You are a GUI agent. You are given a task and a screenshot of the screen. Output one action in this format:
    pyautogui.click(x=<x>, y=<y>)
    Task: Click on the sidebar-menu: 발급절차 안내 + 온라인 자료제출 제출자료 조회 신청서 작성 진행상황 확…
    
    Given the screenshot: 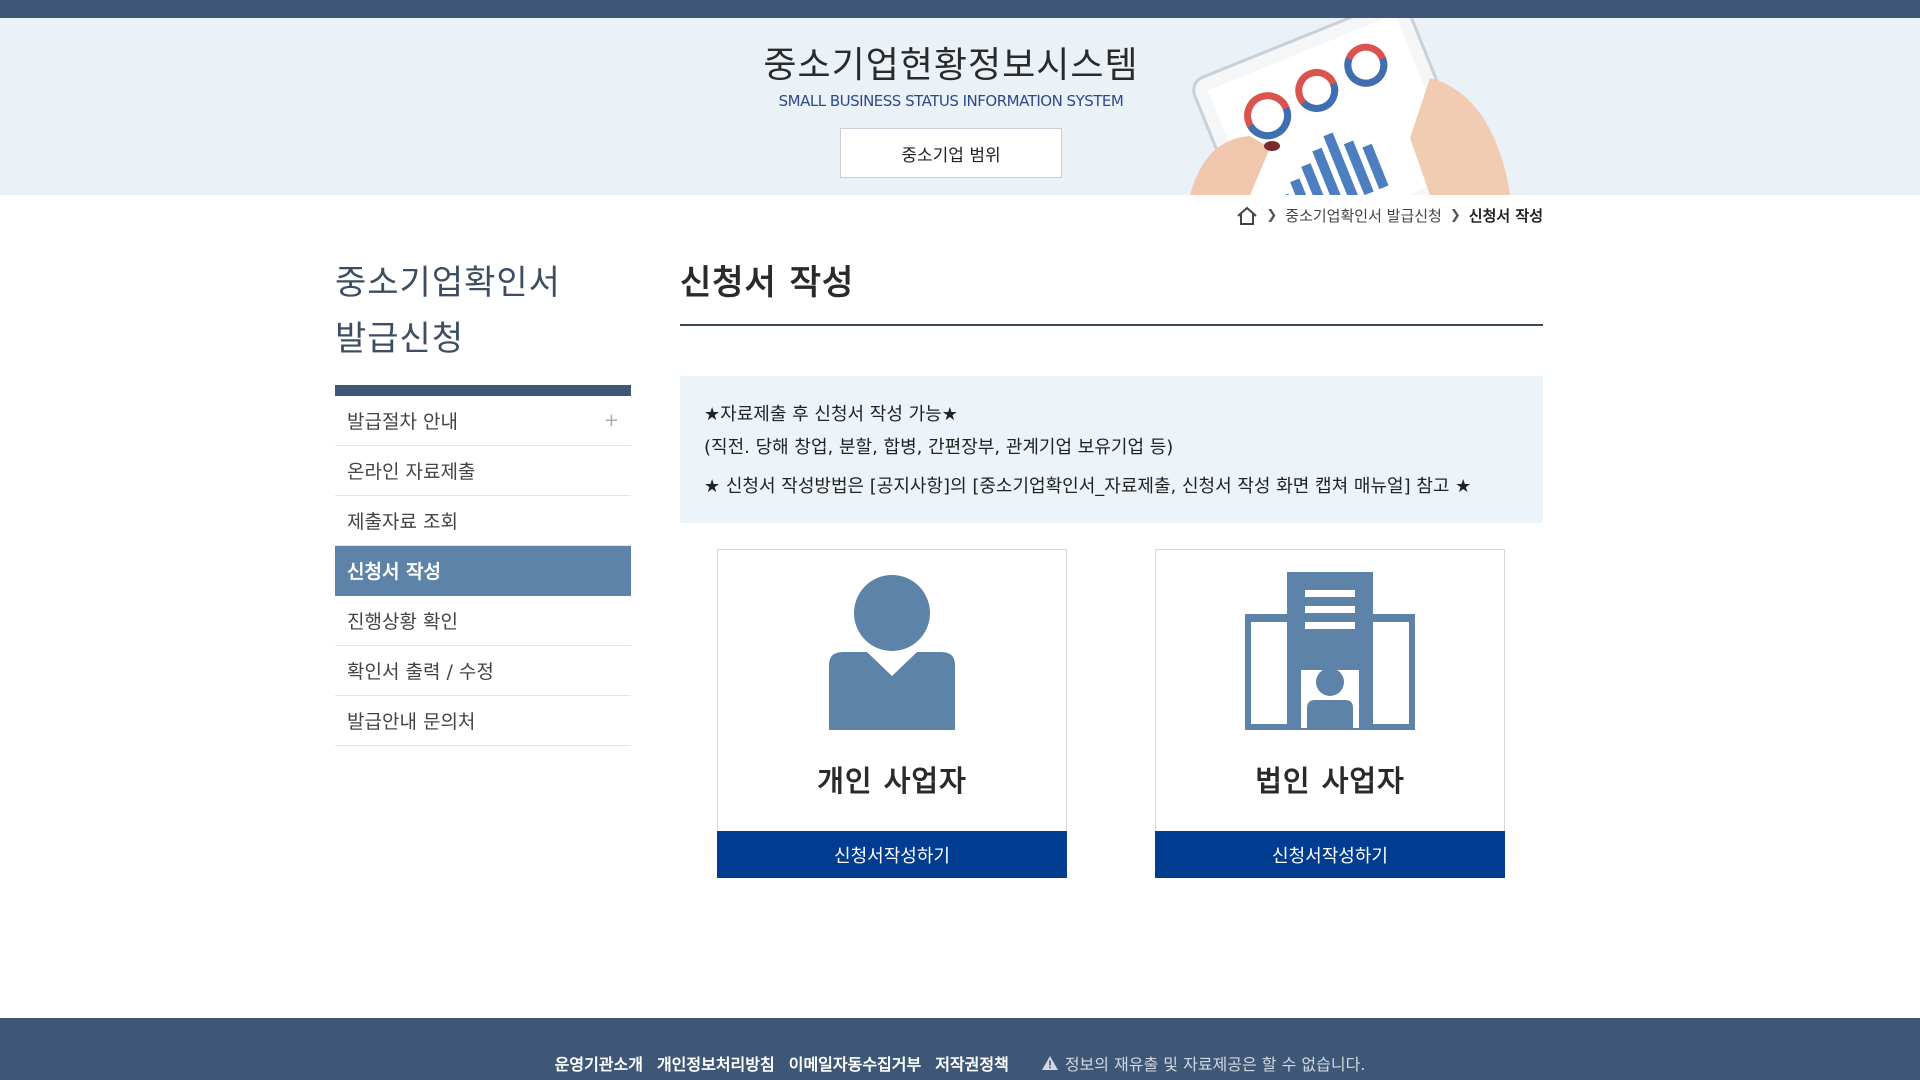 What is the action you would take?
    pyautogui.click(x=483, y=571)
    